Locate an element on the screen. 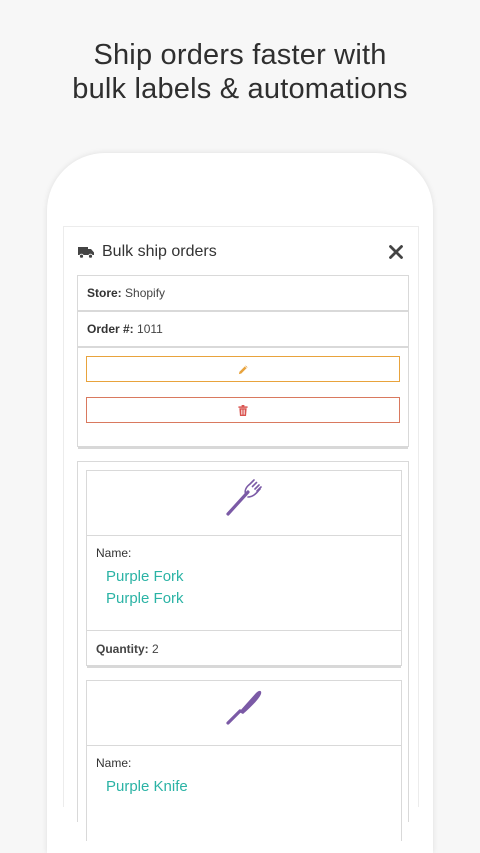 This screenshot has width=480, height=853. item-name-value: Purple Knife is located at coordinates (147, 786).